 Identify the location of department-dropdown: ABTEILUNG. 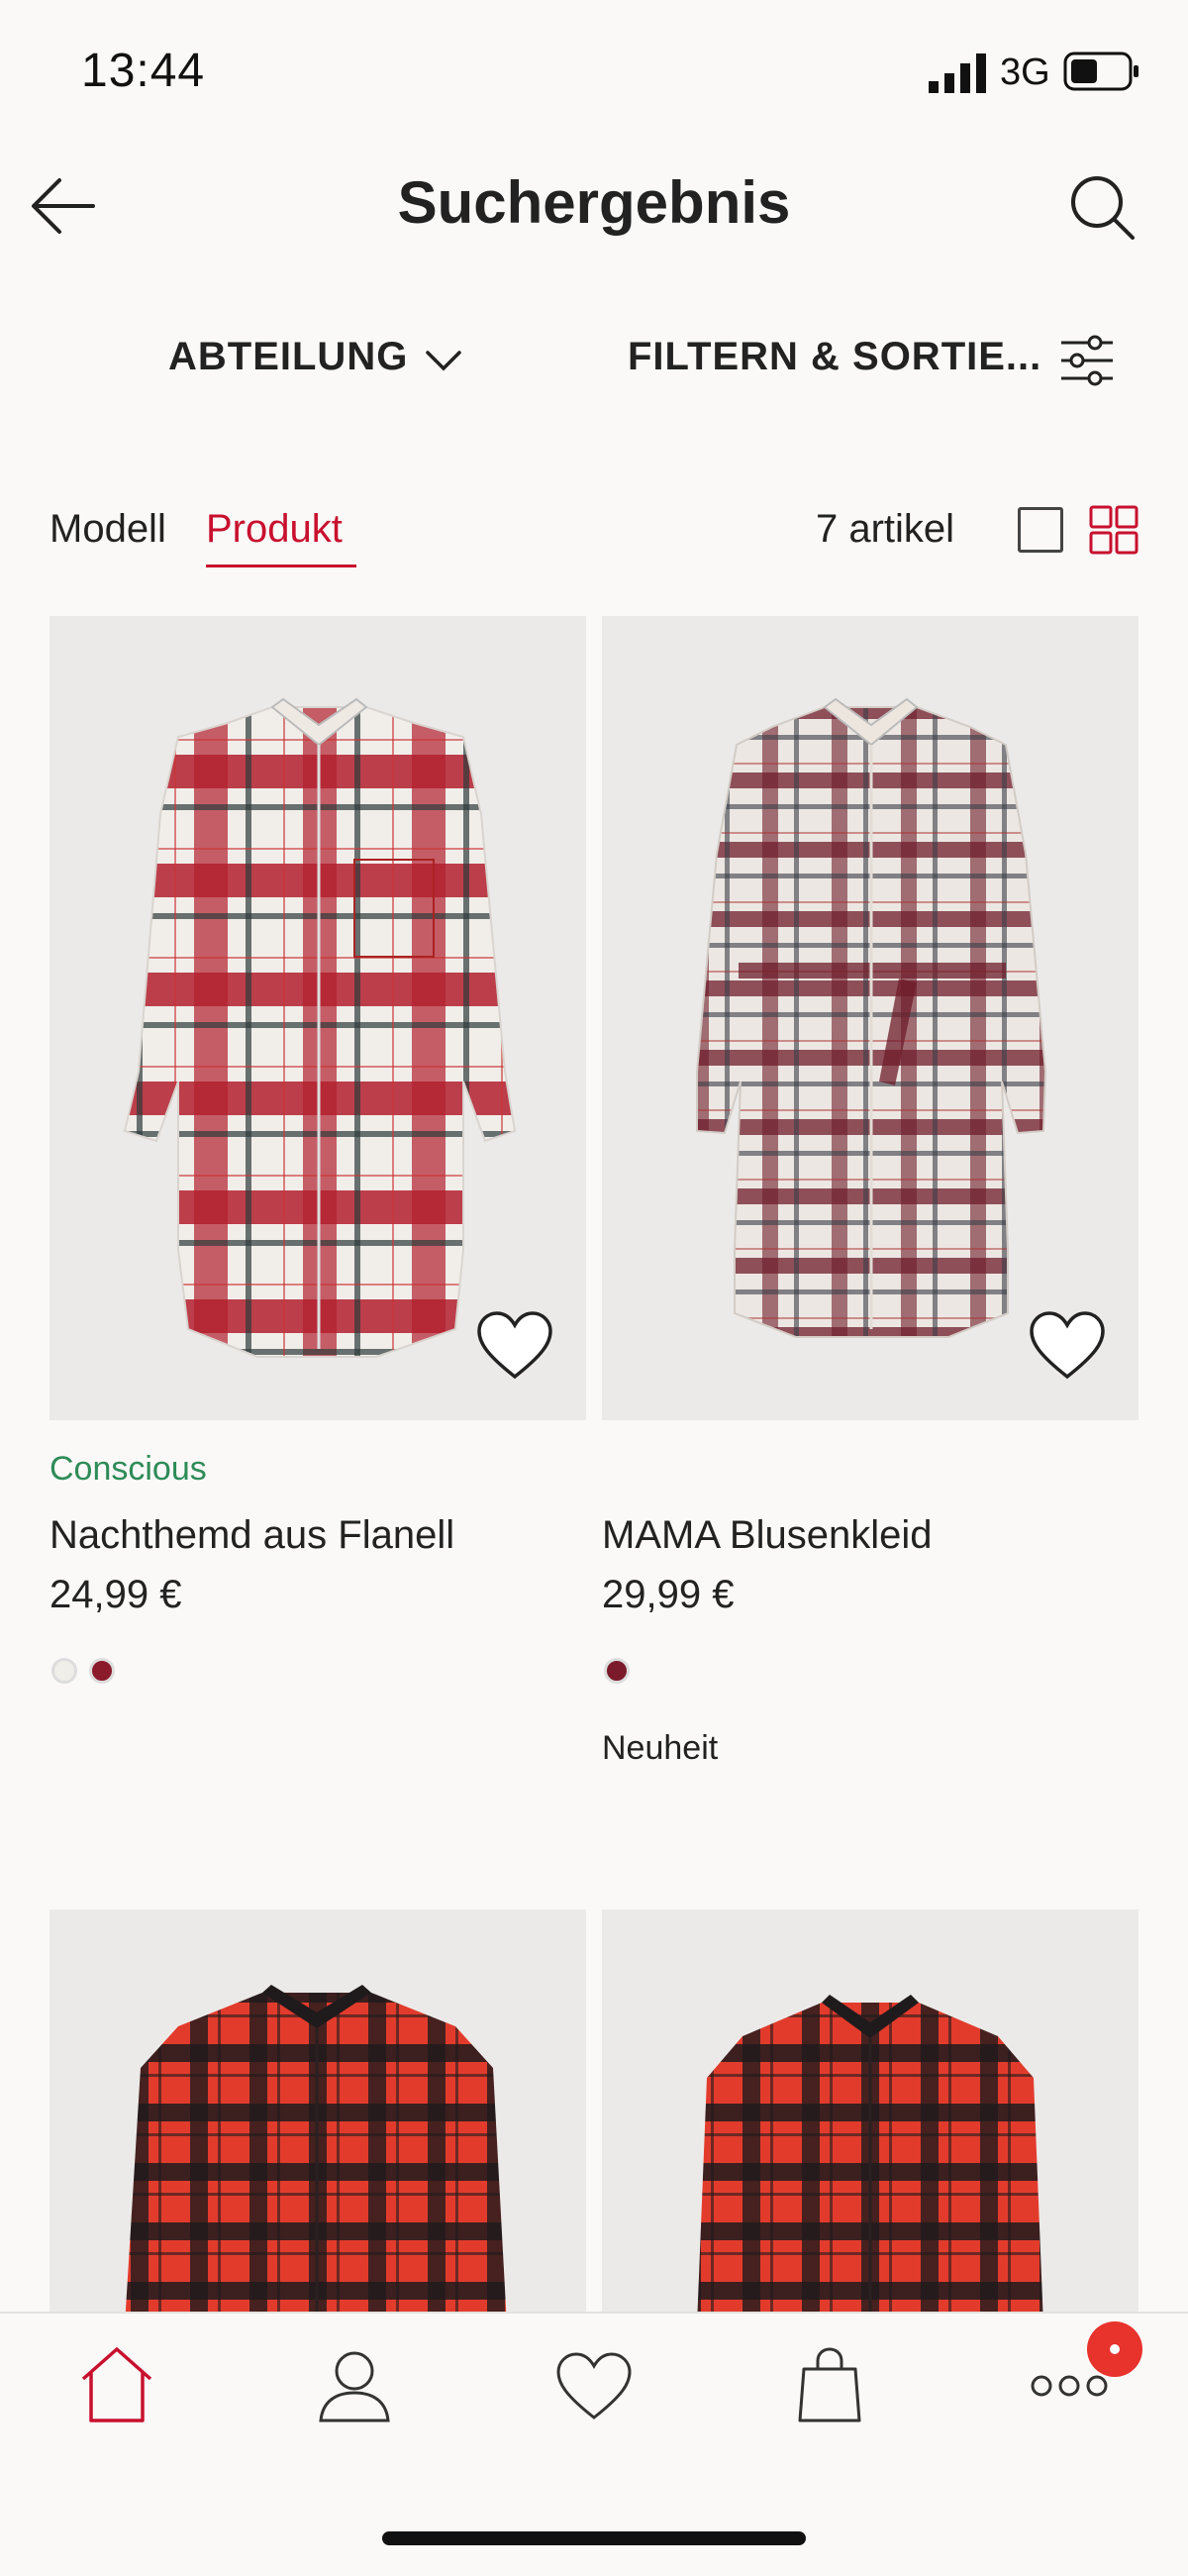
(288, 357).